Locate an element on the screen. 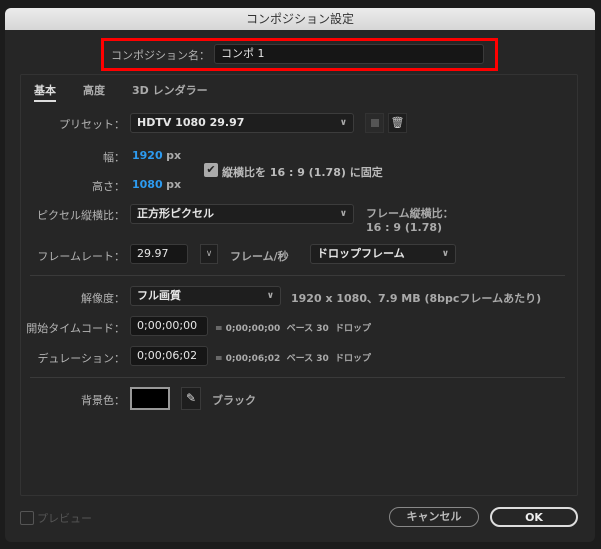 Image resolution: width=601 pixels, height=549 pixels. background-color-label: 背景色： is located at coordinates (103, 400).